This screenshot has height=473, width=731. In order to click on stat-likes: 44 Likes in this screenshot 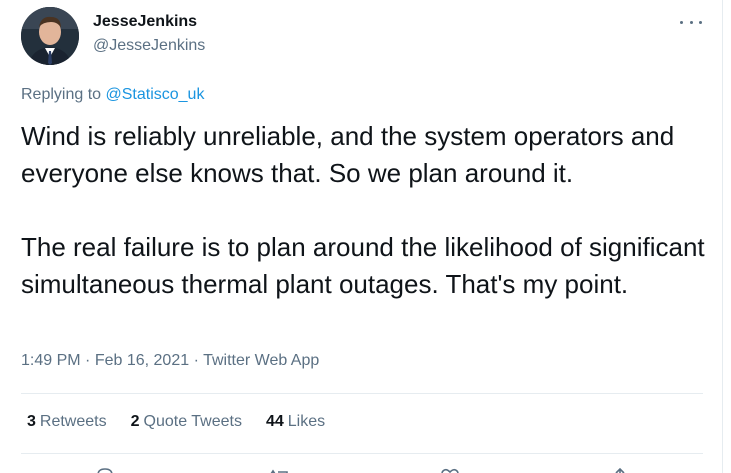, I will do `click(295, 422)`.